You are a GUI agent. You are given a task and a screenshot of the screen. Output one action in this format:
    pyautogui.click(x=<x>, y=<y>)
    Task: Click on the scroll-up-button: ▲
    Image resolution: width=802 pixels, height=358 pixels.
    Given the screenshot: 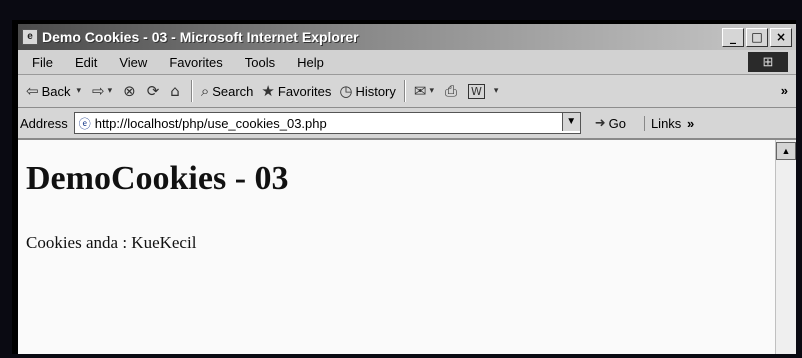 What is the action you would take?
    pyautogui.click(x=786, y=151)
    